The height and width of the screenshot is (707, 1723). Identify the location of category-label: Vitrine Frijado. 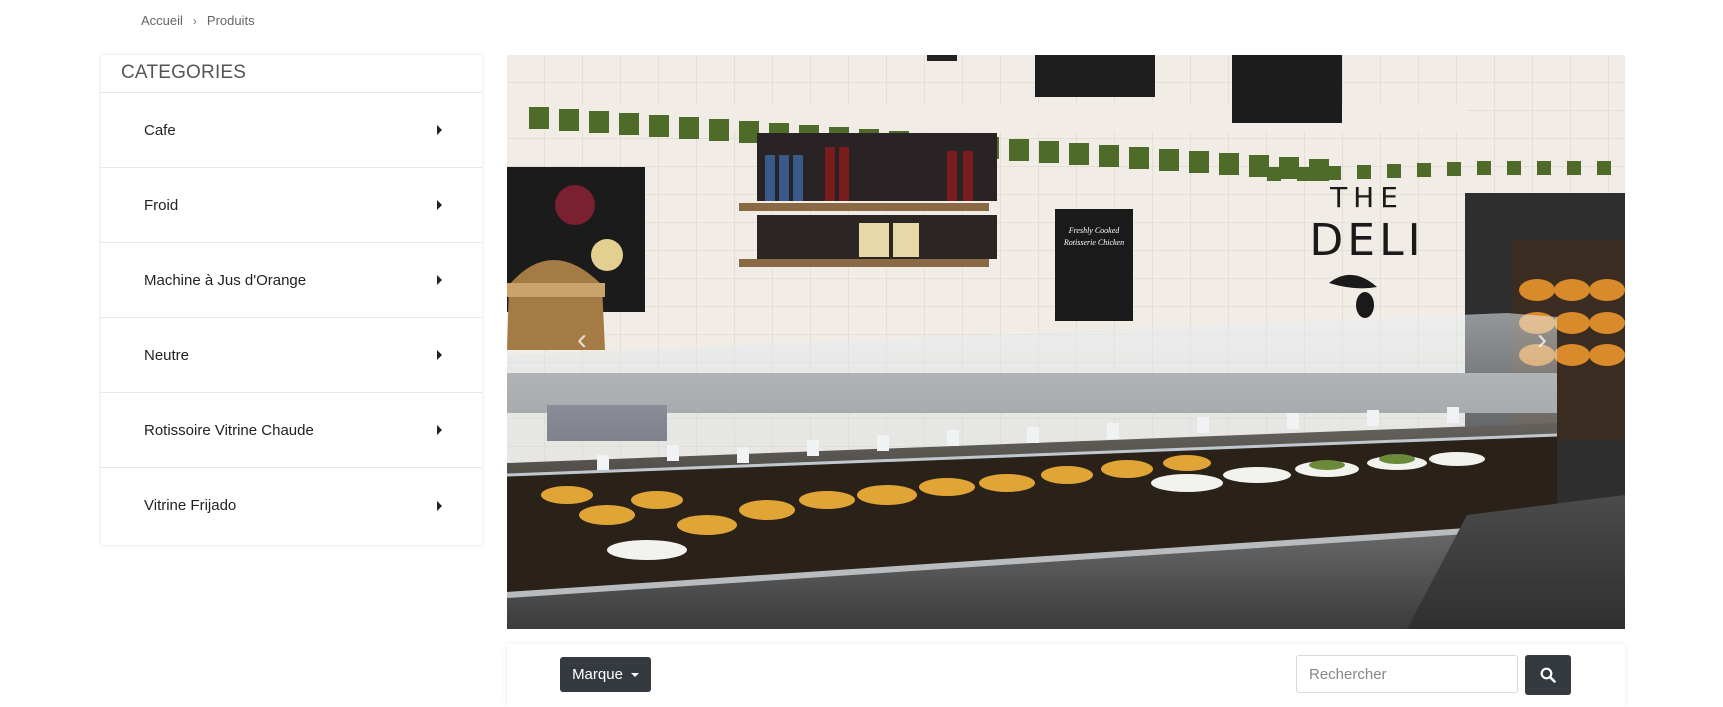
(190, 505).